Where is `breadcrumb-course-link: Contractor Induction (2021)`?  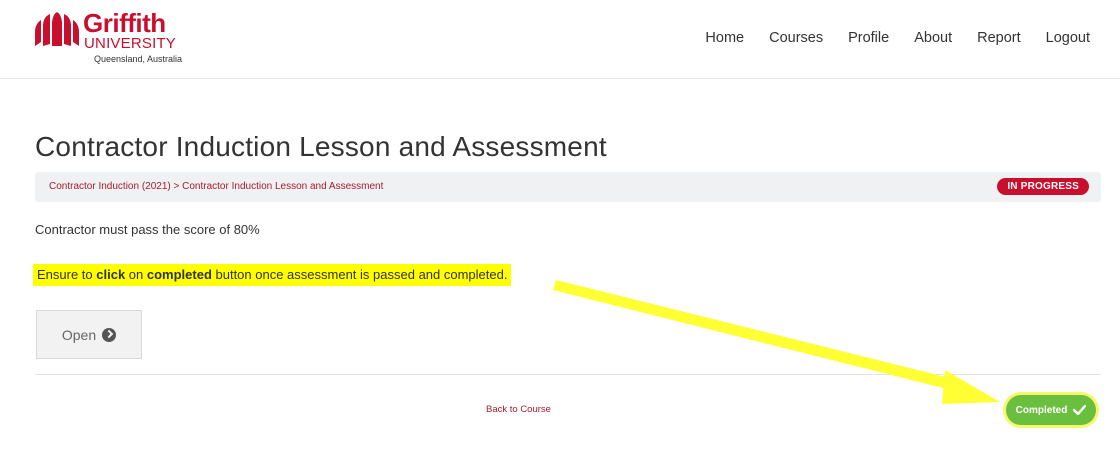 breadcrumb-course-link: Contractor Induction (2021) is located at coordinates (110, 186).